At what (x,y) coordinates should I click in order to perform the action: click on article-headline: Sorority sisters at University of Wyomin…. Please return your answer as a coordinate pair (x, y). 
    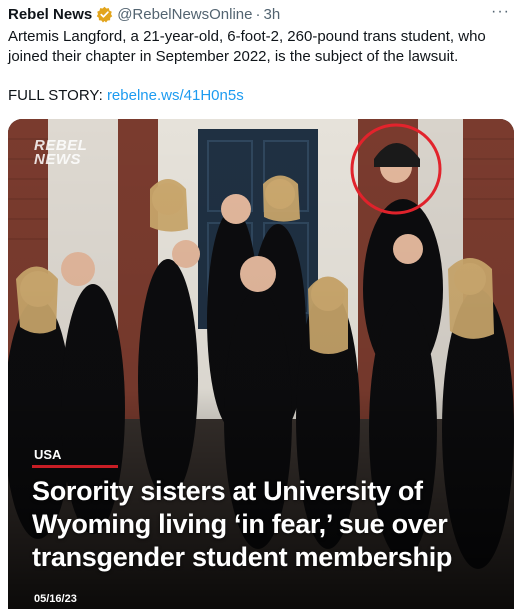
    Looking at the image, I should click on (242, 524).